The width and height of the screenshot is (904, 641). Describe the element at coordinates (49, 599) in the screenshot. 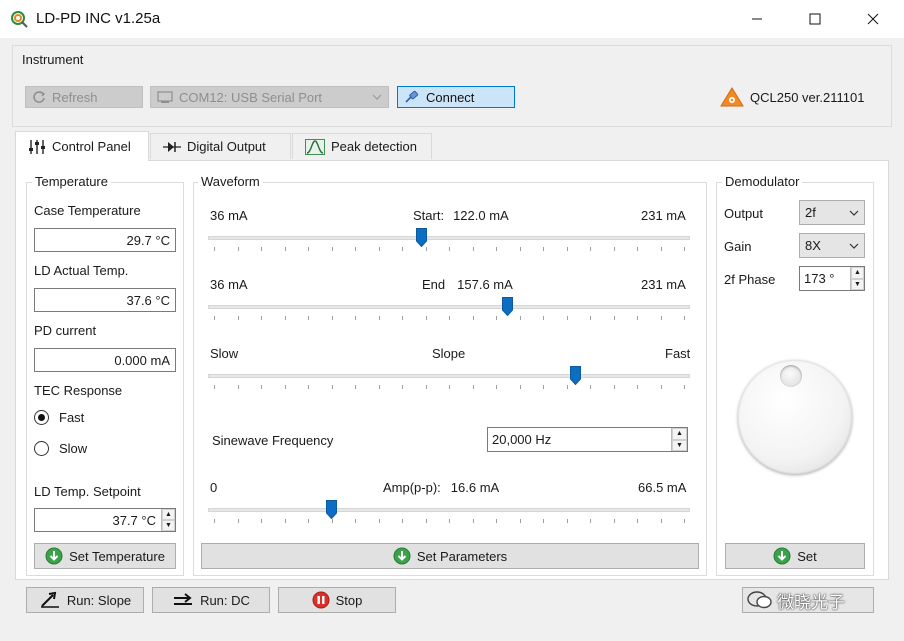

I see `slope-icon` at that location.